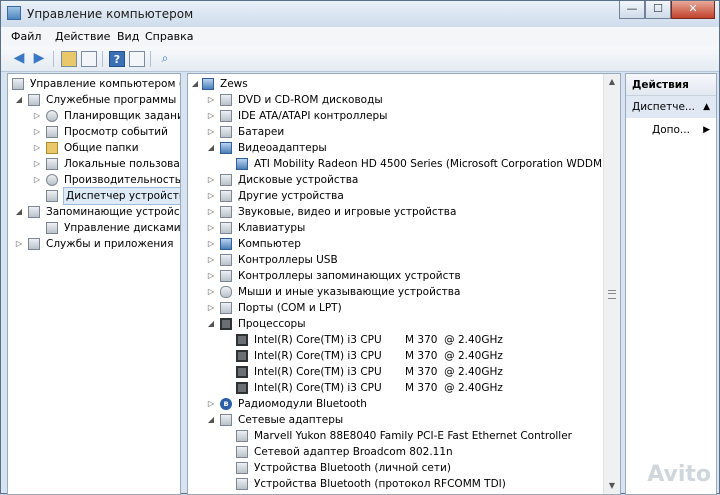 This screenshot has width=720, height=495. What do you see at coordinates (94, 164) in the screenshot?
I see `tree-item-local-users: ▷ Локальные пользовате` at bounding box center [94, 164].